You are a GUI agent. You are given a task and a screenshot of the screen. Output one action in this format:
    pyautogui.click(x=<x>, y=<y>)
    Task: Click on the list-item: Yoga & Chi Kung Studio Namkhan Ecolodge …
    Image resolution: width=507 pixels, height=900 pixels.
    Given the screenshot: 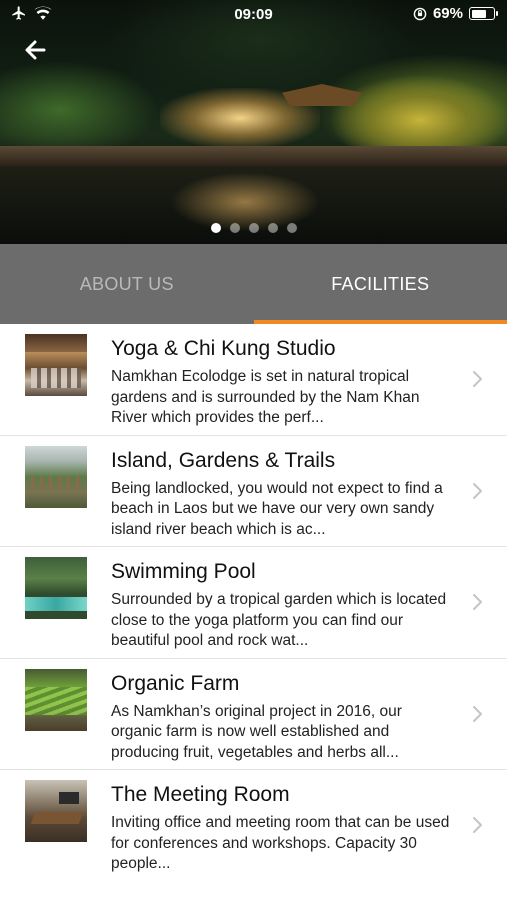 What is the action you would take?
    pyautogui.click(x=253, y=380)
    